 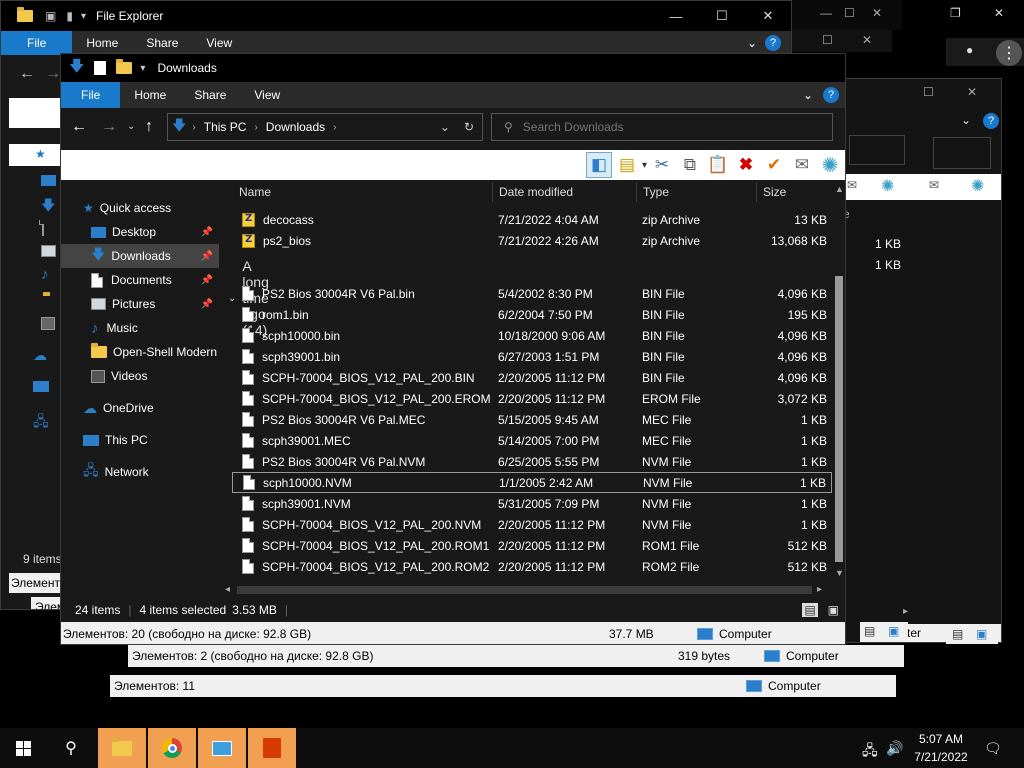 What do you see at coordinates (746, 165) in the screenshot?
I see `delete-icon: ✖` at bounding box center [746, 165].